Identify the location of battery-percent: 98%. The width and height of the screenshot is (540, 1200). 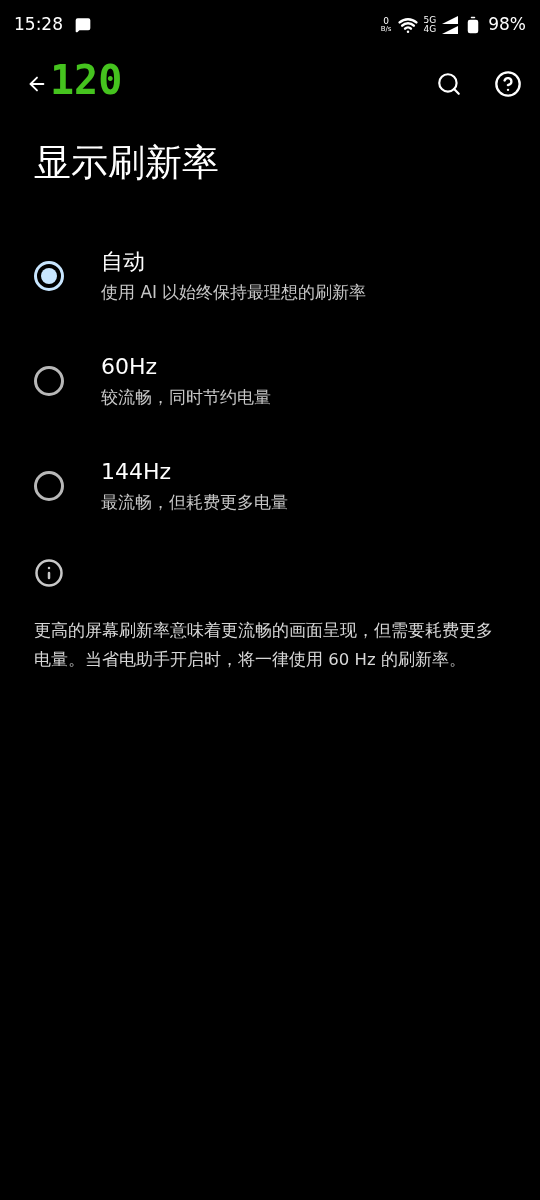
(507, 25).